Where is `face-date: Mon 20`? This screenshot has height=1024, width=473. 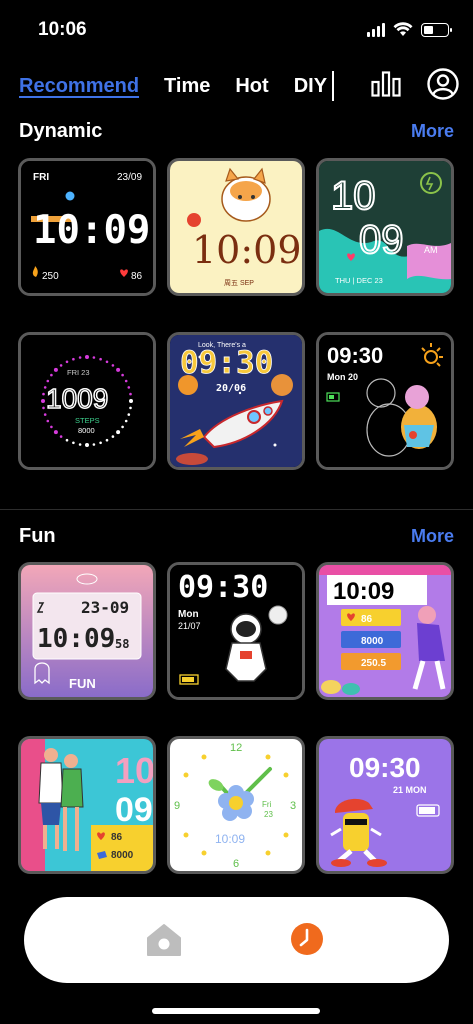
face-date: Mon 20 is located at coordinates (342, 377).